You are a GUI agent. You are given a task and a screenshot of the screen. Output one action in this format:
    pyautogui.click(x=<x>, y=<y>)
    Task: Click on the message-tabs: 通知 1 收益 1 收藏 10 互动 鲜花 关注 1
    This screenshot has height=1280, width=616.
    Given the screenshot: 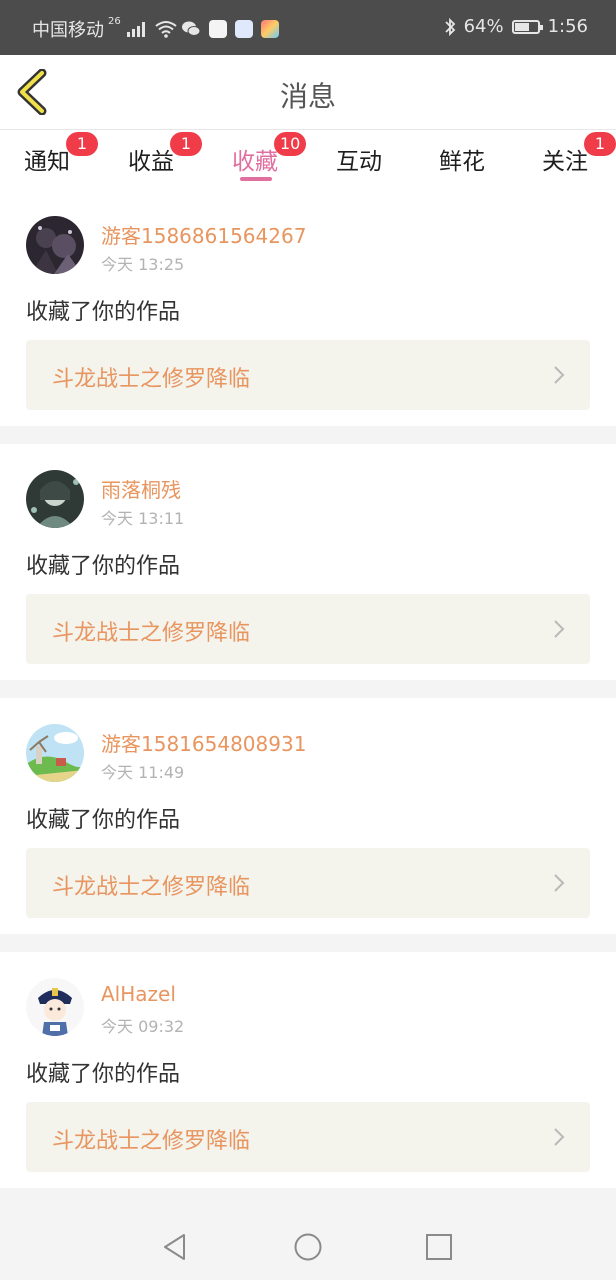 What is the action you would take?
    pyautogui.click(x=308, y=160)
    